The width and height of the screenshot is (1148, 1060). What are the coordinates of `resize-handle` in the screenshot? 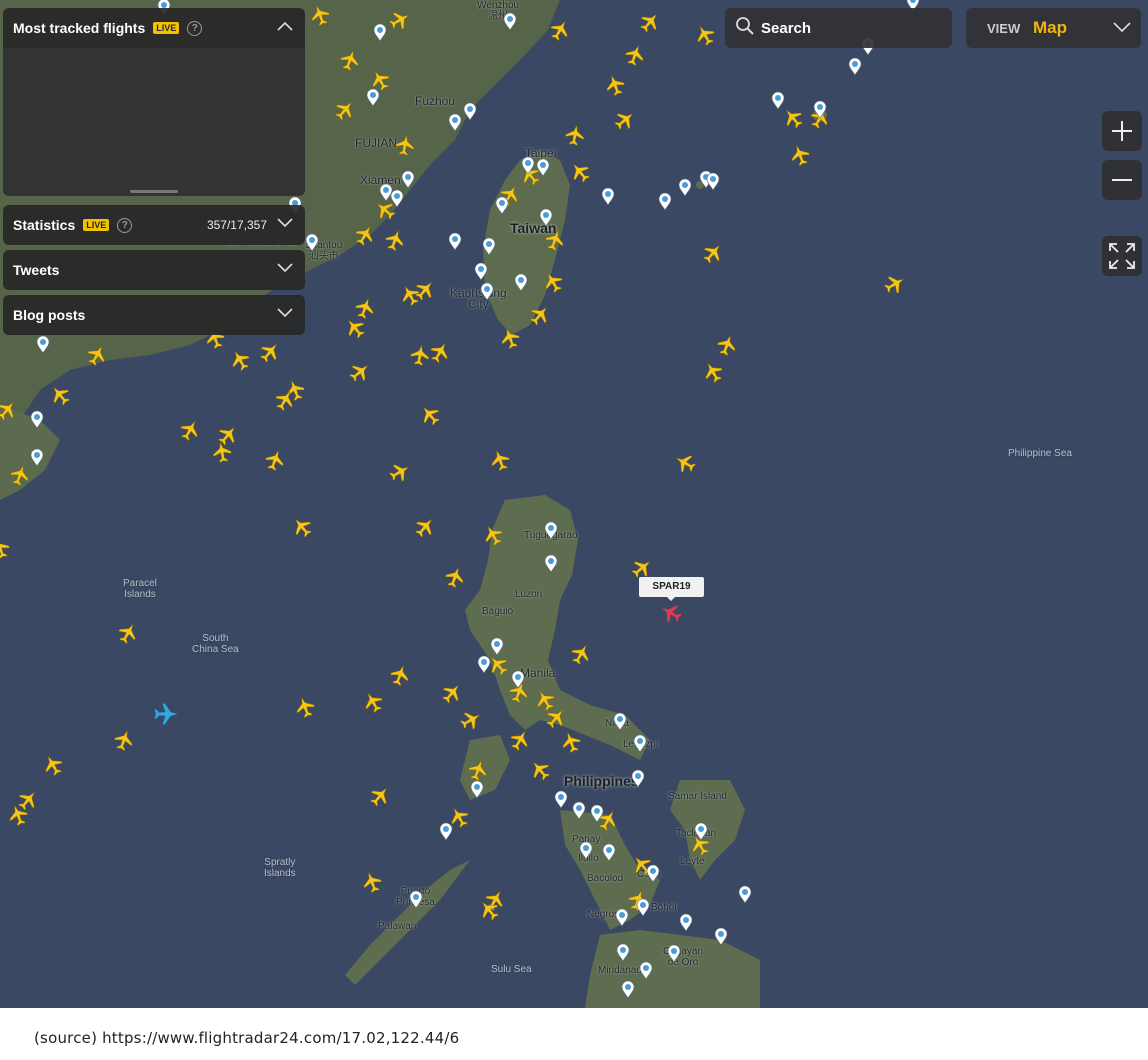 It's located at (154, 191).